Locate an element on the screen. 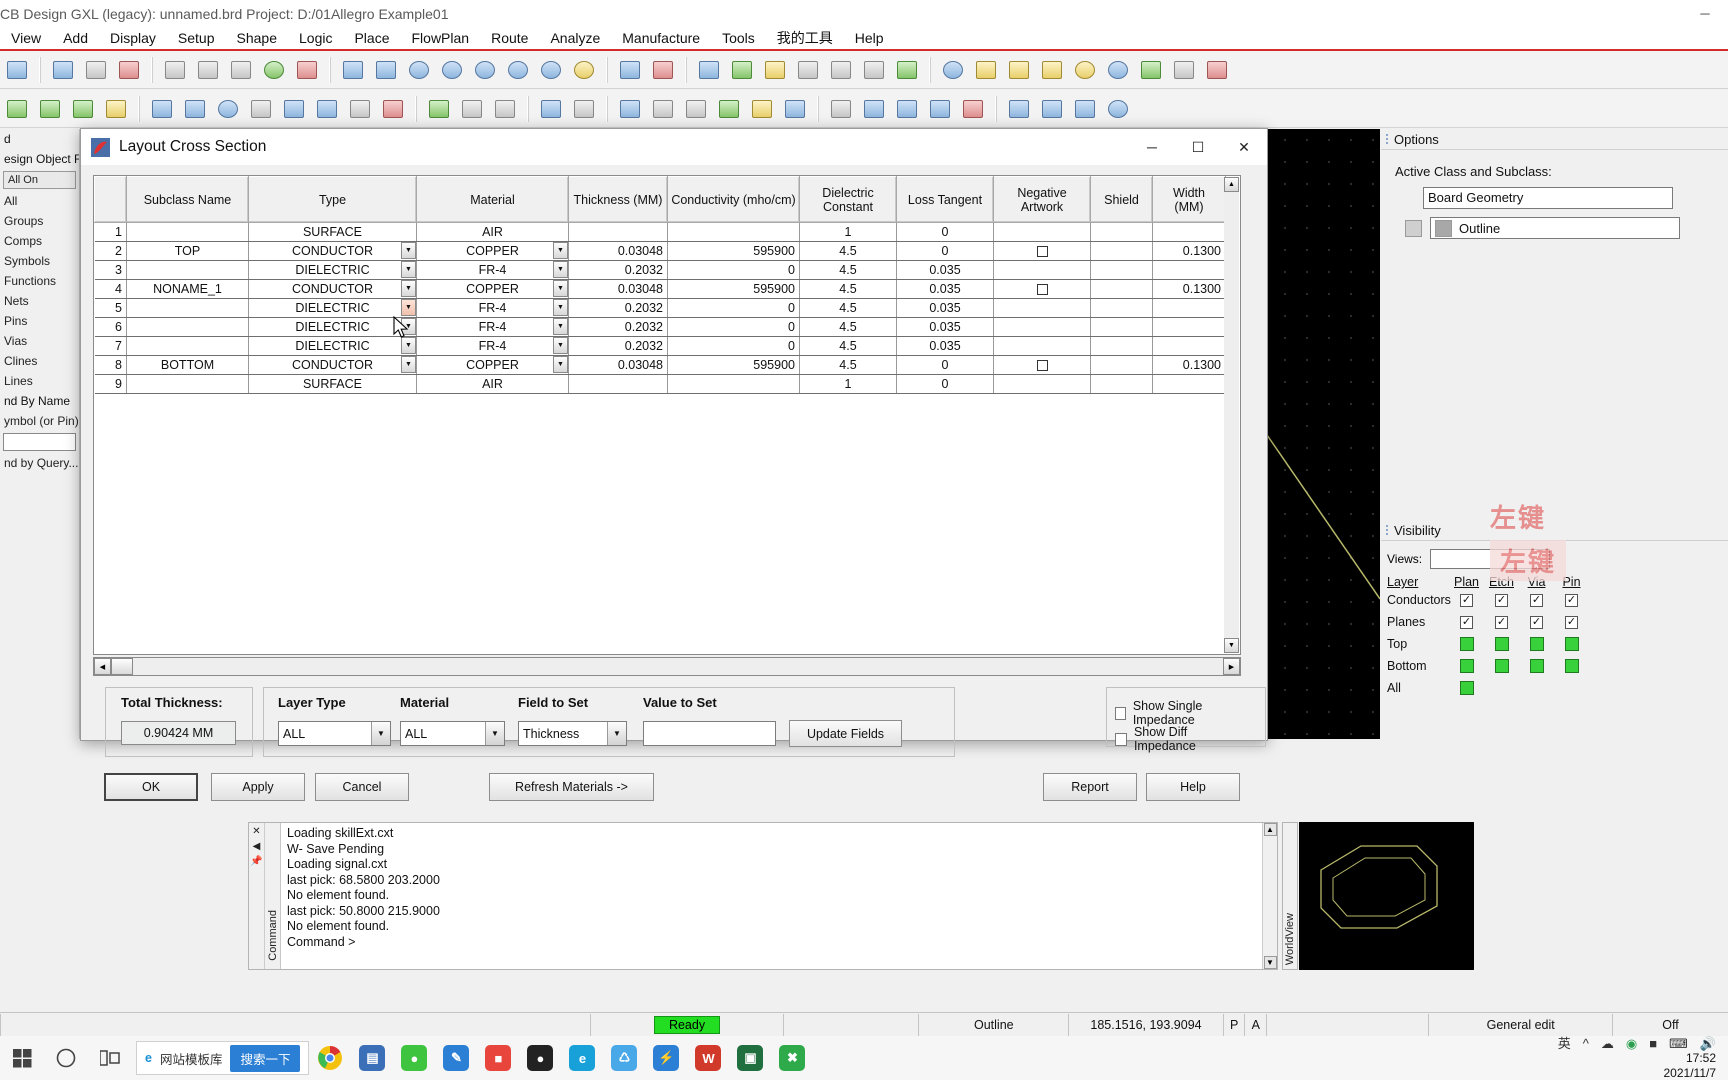 This screenshot has width=1728, height=1081. circle-icon is located at coordinates (228, 109).